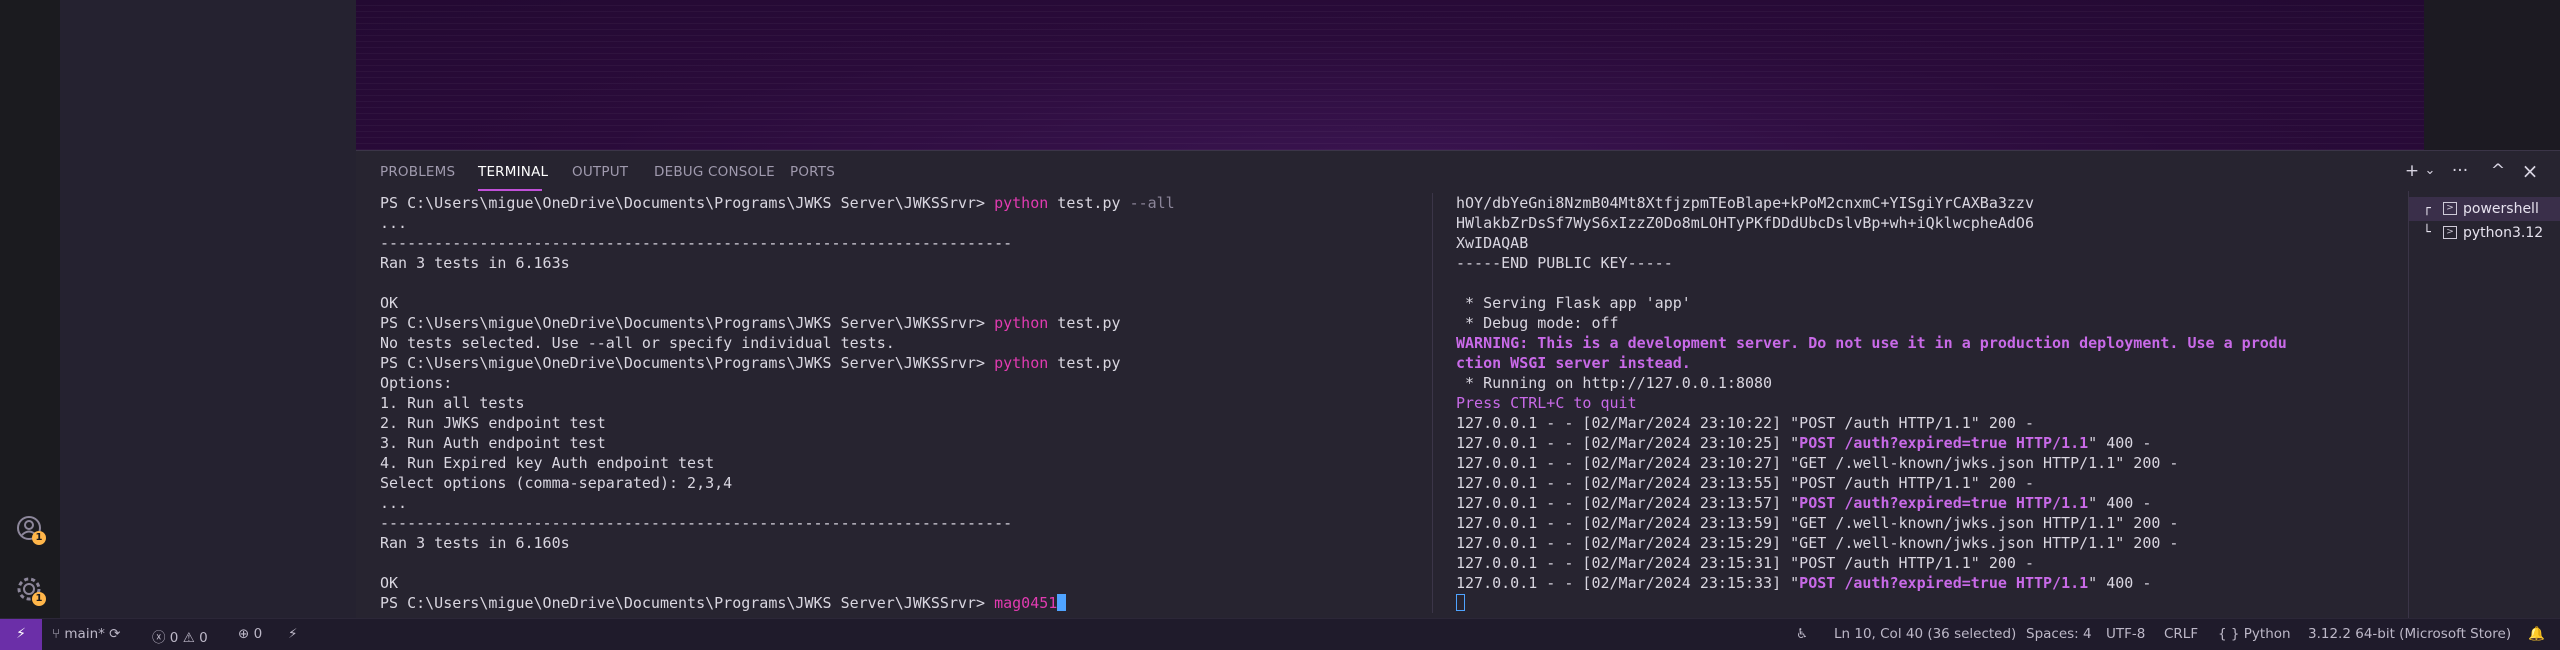 The image size is (2560, 650). What do you see at coordinates (513, 172) in the screenshot?
I see `tab-terminal: TERMINAL` at bounding box center [513, 172].